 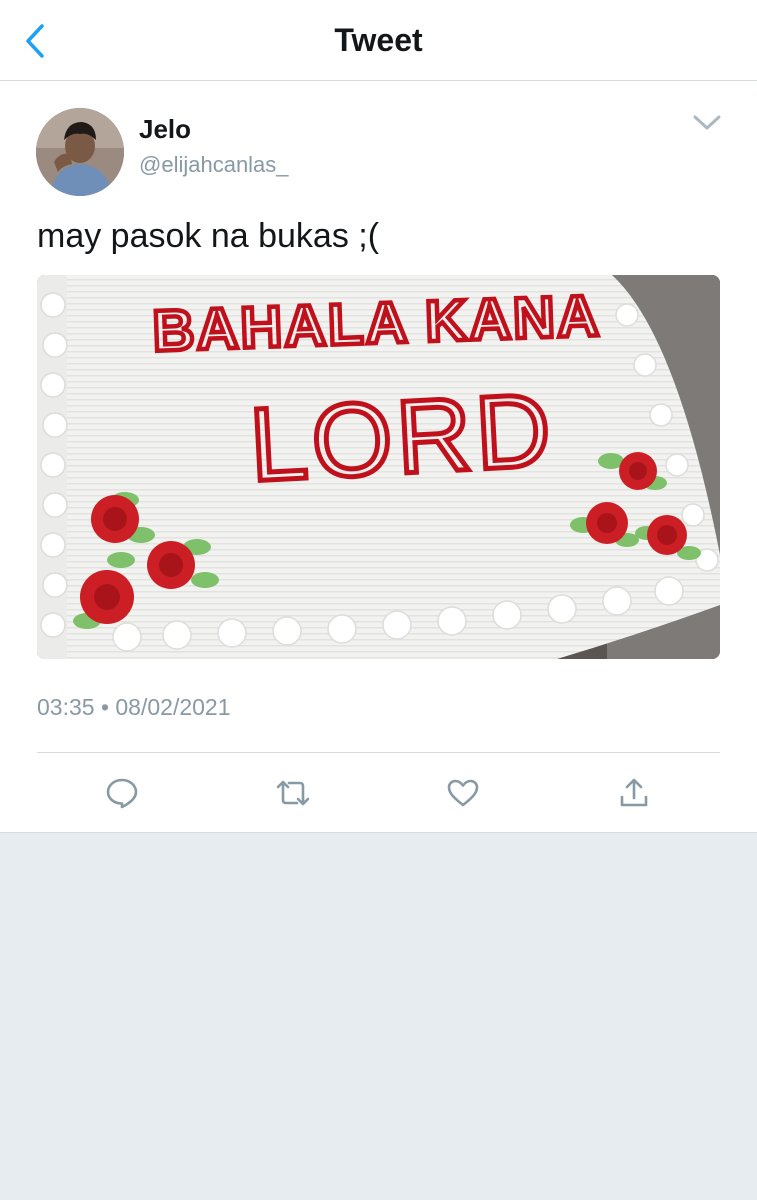 I want to click on avatar-image, so click(x=80, y=152).